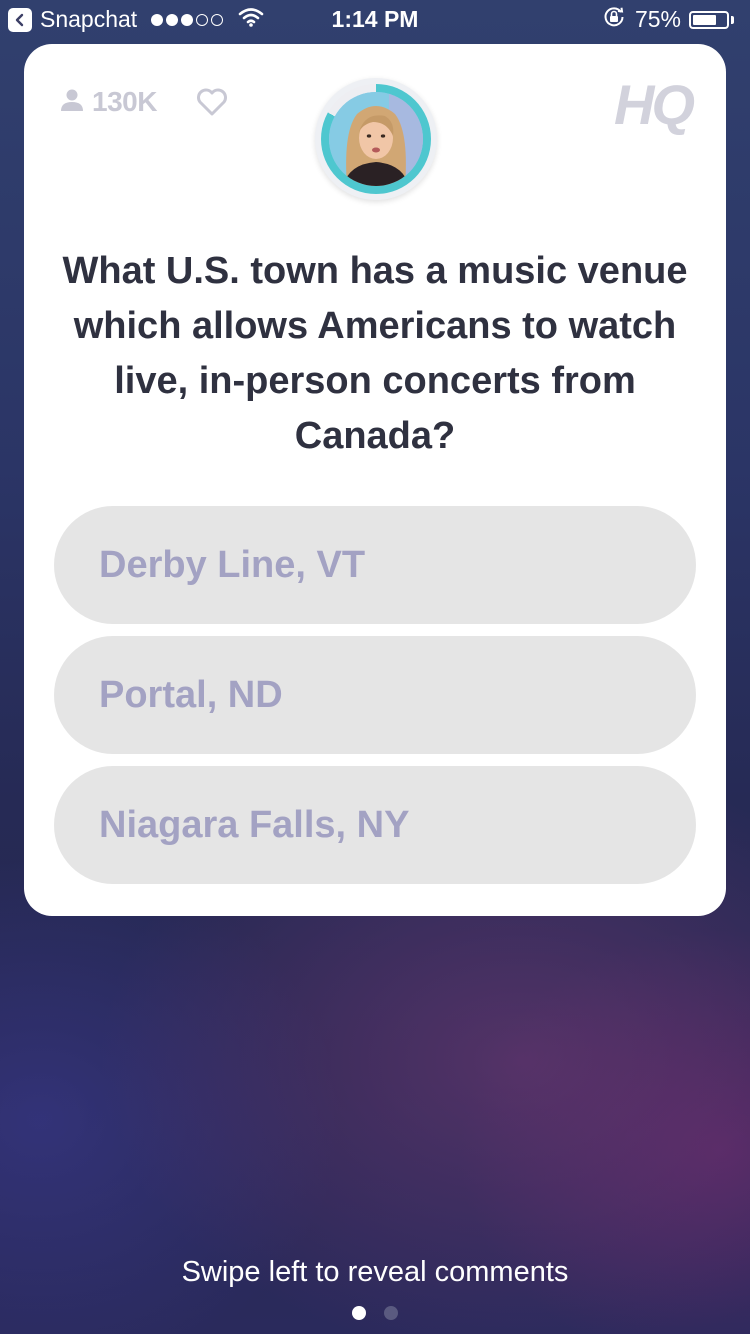 Image resolution: width=750 pixels, height=1334 pixels. Describe the element at coordinates (359, 1313) in the screenshot. I see `page-dot-active` at that location.